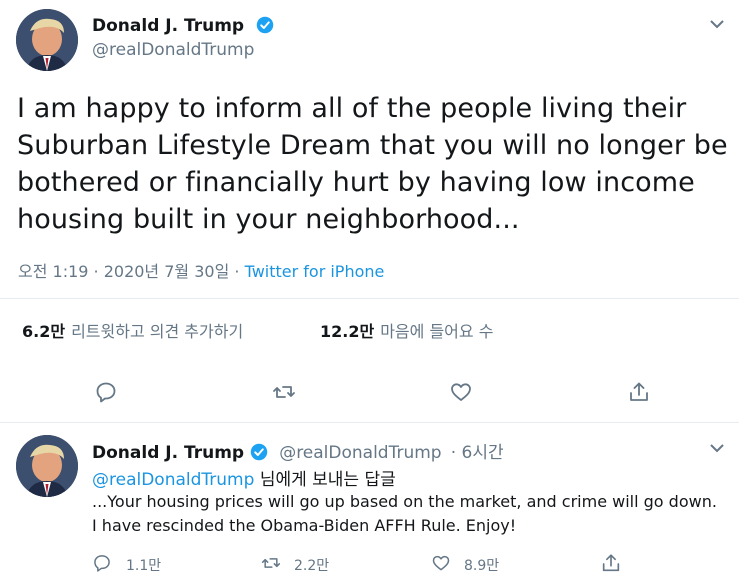 Image resolution: width=739 pixels, height=584 pixels. I want to click on likes-count: 12.2만, so click(347, 331).